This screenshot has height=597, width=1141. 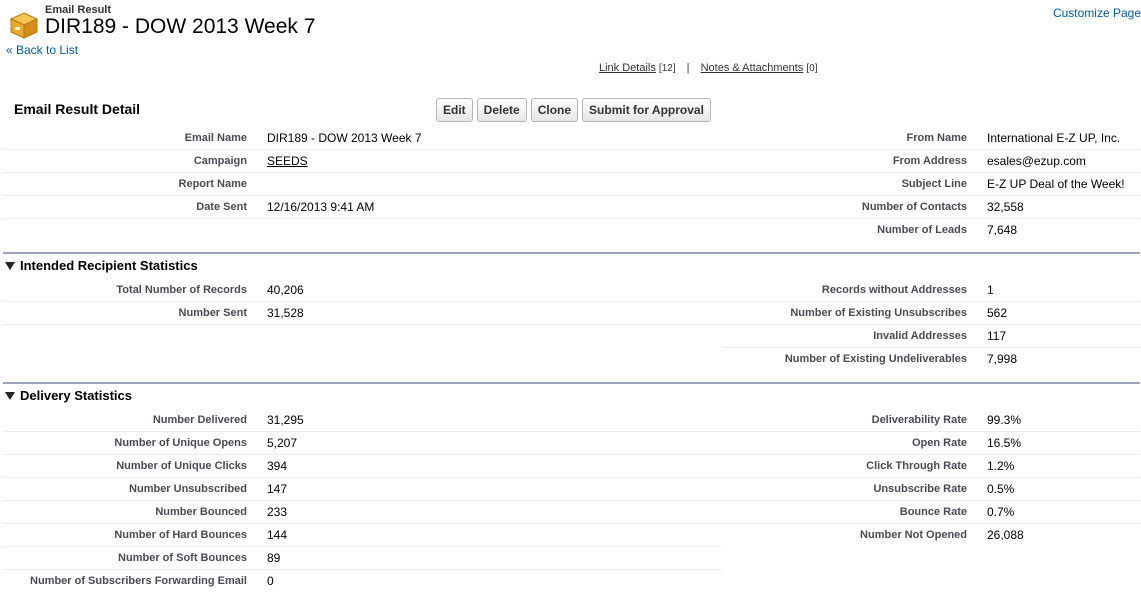 I want to click on field-value: 40,206, so click(x=493, y=290).